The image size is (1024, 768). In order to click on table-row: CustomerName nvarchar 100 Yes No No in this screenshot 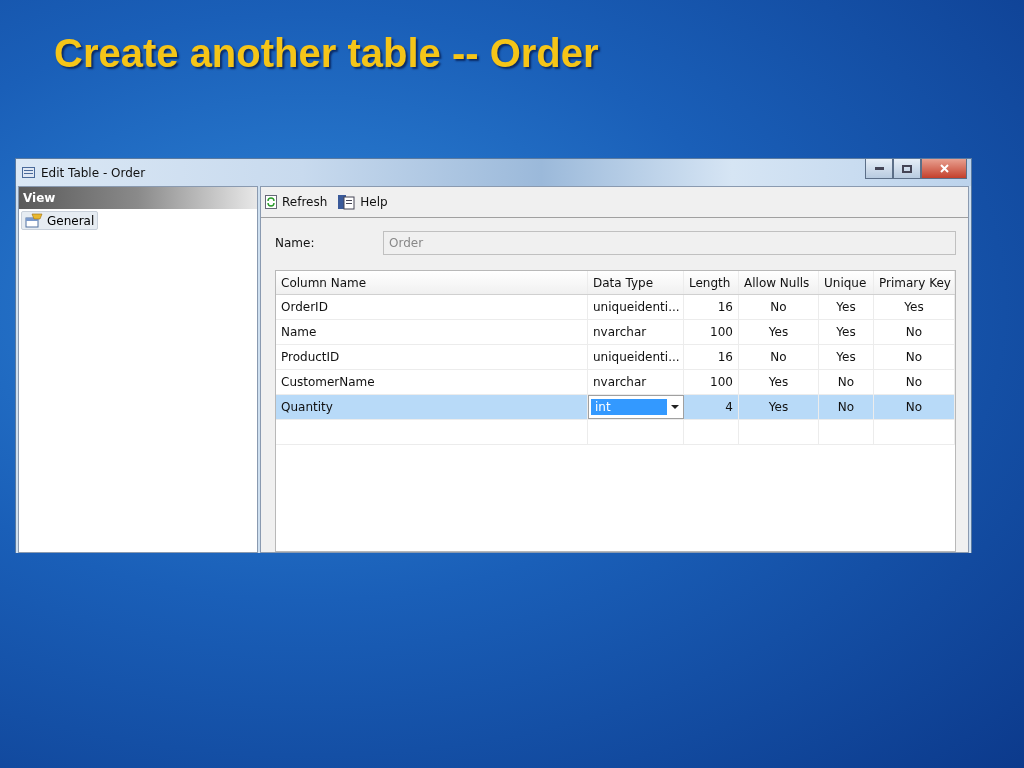, I will do `click(615, 382)`.